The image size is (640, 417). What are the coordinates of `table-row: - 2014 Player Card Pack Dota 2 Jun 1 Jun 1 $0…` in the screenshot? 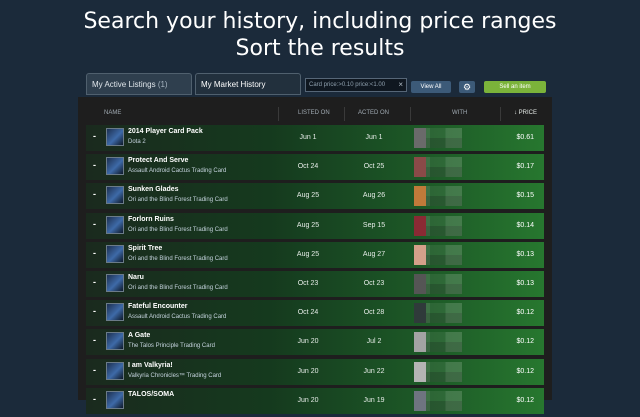 It's located at (315, 138).